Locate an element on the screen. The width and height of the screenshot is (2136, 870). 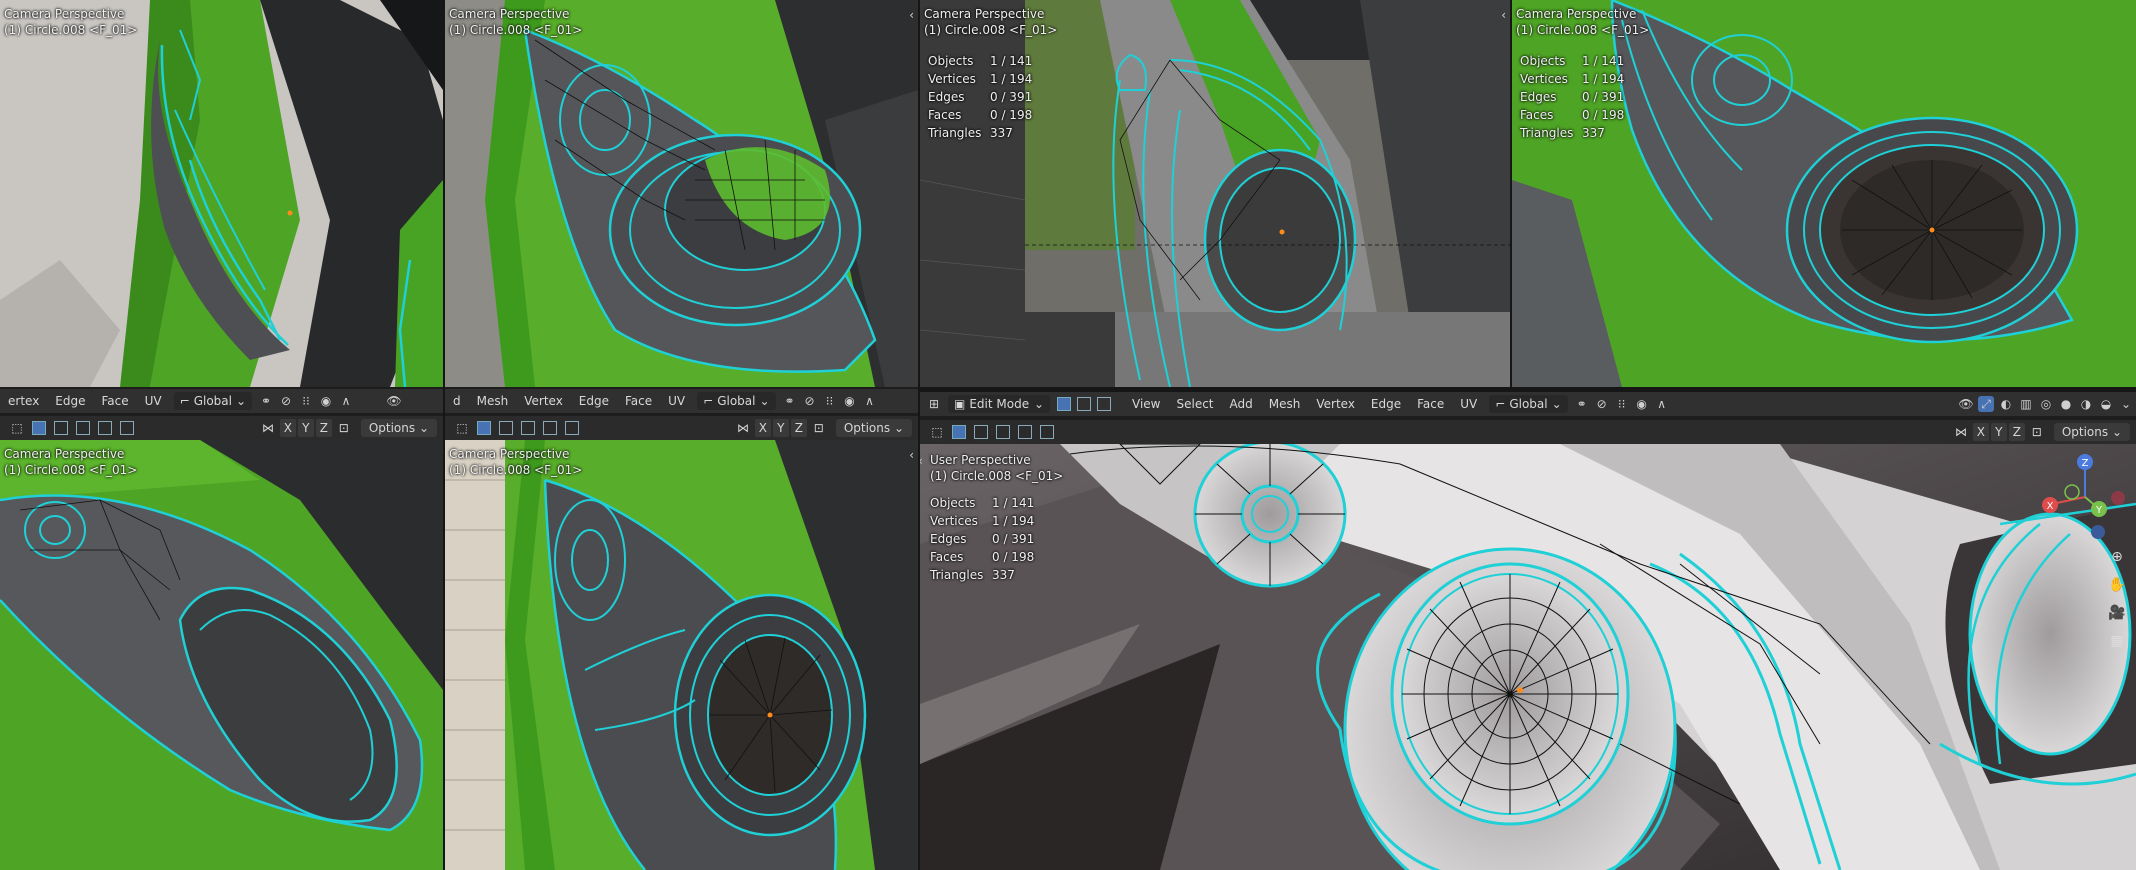
gizmo-neg-z-axis is located at coordinates (2098, 532).